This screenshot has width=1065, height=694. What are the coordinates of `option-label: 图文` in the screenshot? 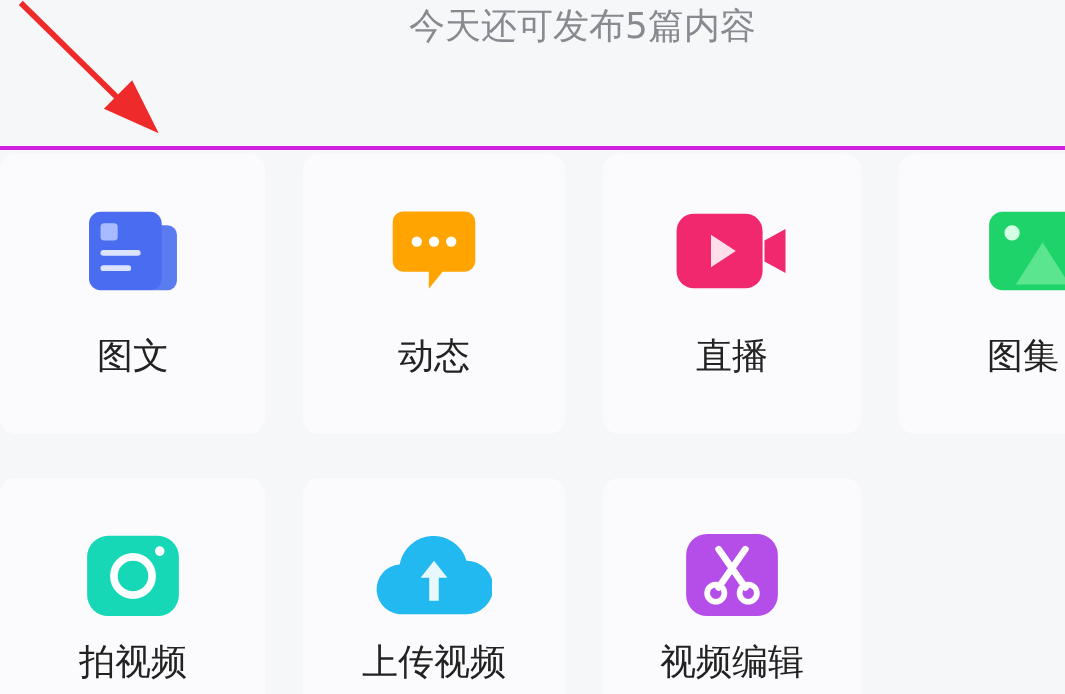 It's located at (132, 356).